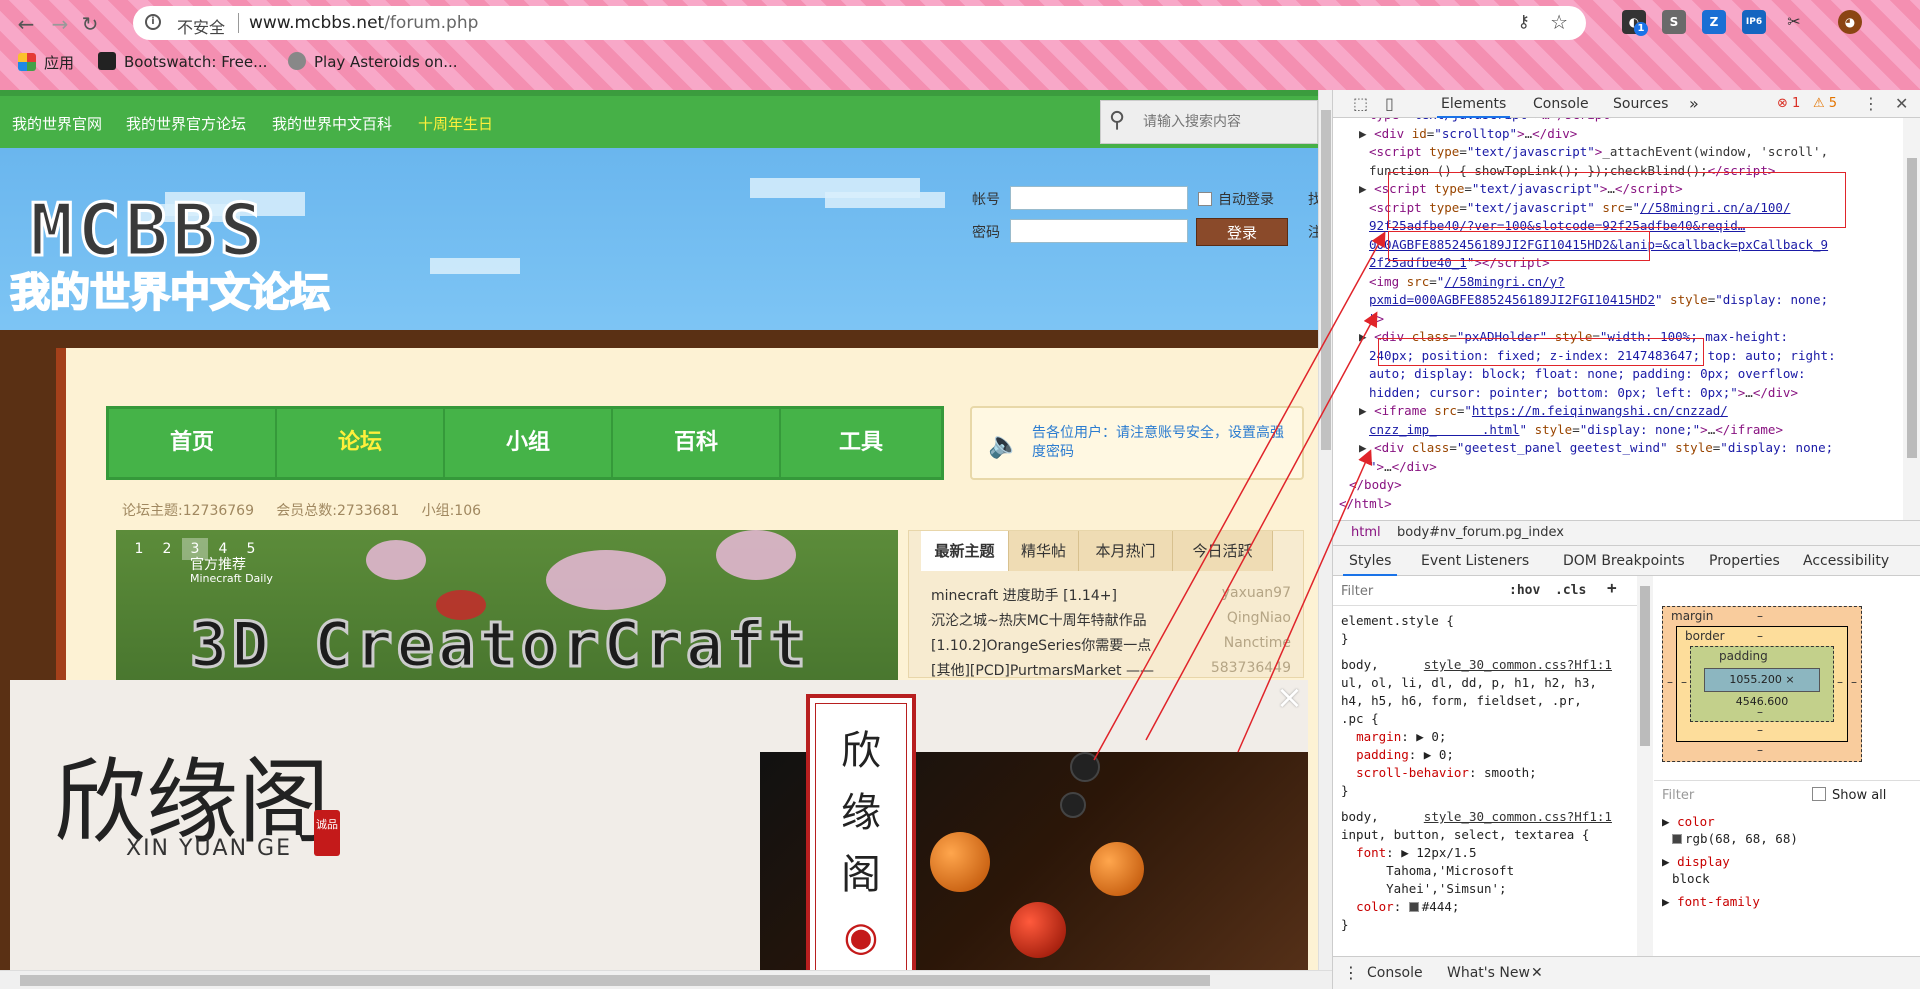 The width and height of the screenshot is (1920, 989). I want to click on style-line: color: #444;, so click(1400, 907).